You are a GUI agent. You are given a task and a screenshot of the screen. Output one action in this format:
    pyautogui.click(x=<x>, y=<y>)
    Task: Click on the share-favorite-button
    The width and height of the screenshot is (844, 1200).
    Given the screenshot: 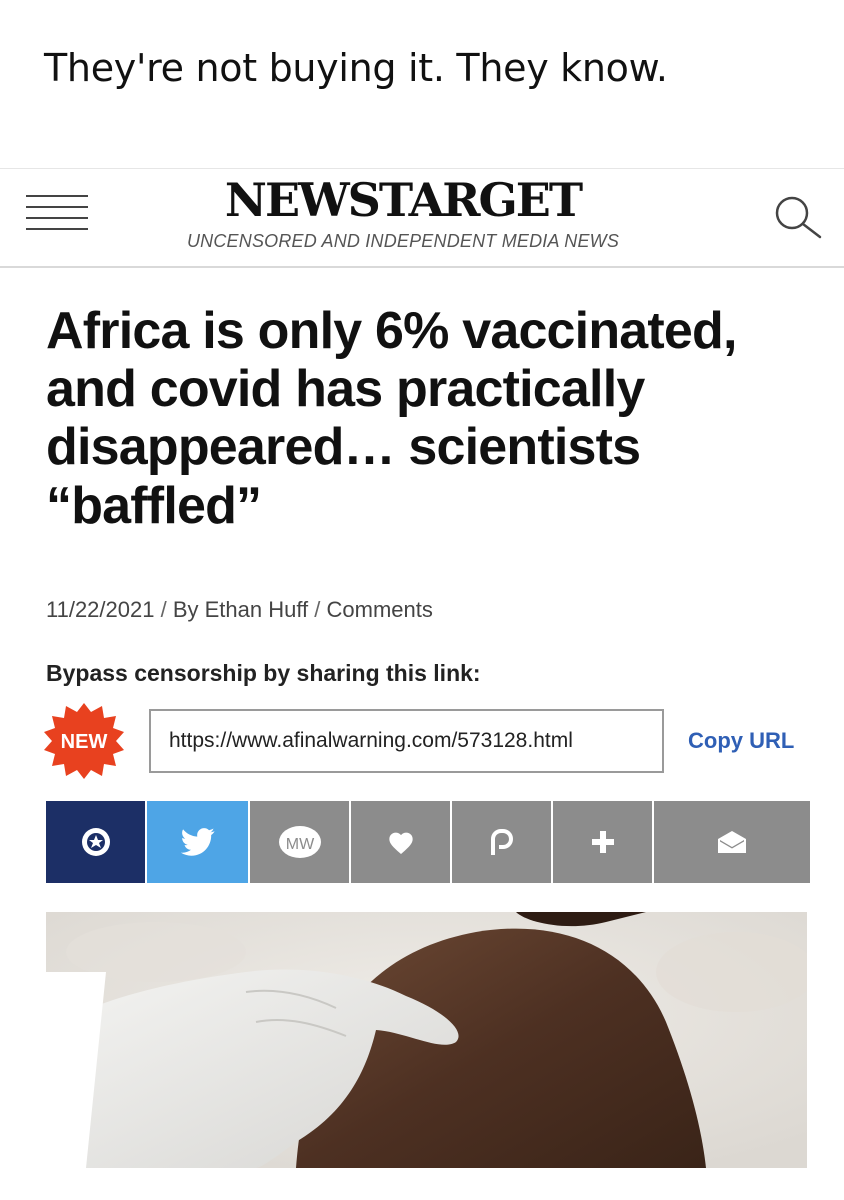 What is the action you would take?
    pyautogui.click(x=401, y=842)
    